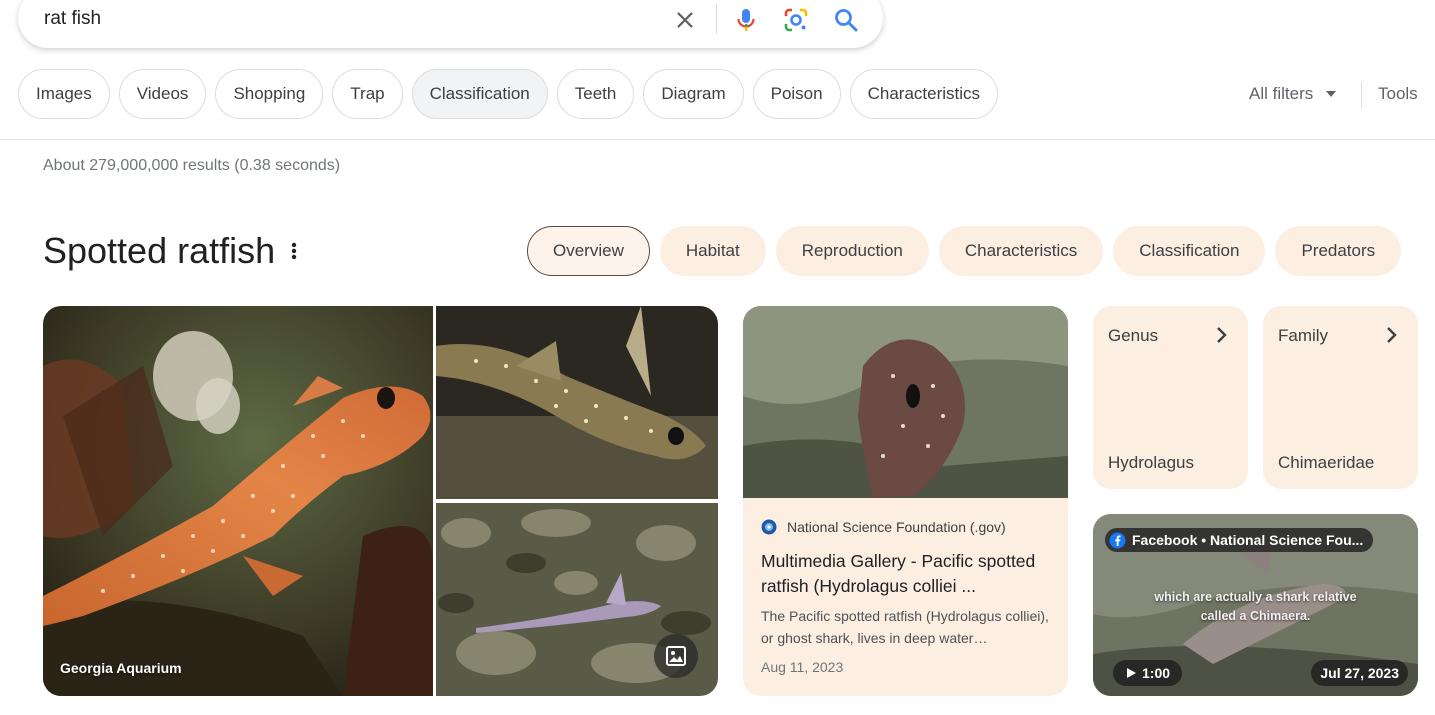 This screenshot has width=1435, height=715. I want to click on video-duration-badge: 1:00, so click(1148, 673).